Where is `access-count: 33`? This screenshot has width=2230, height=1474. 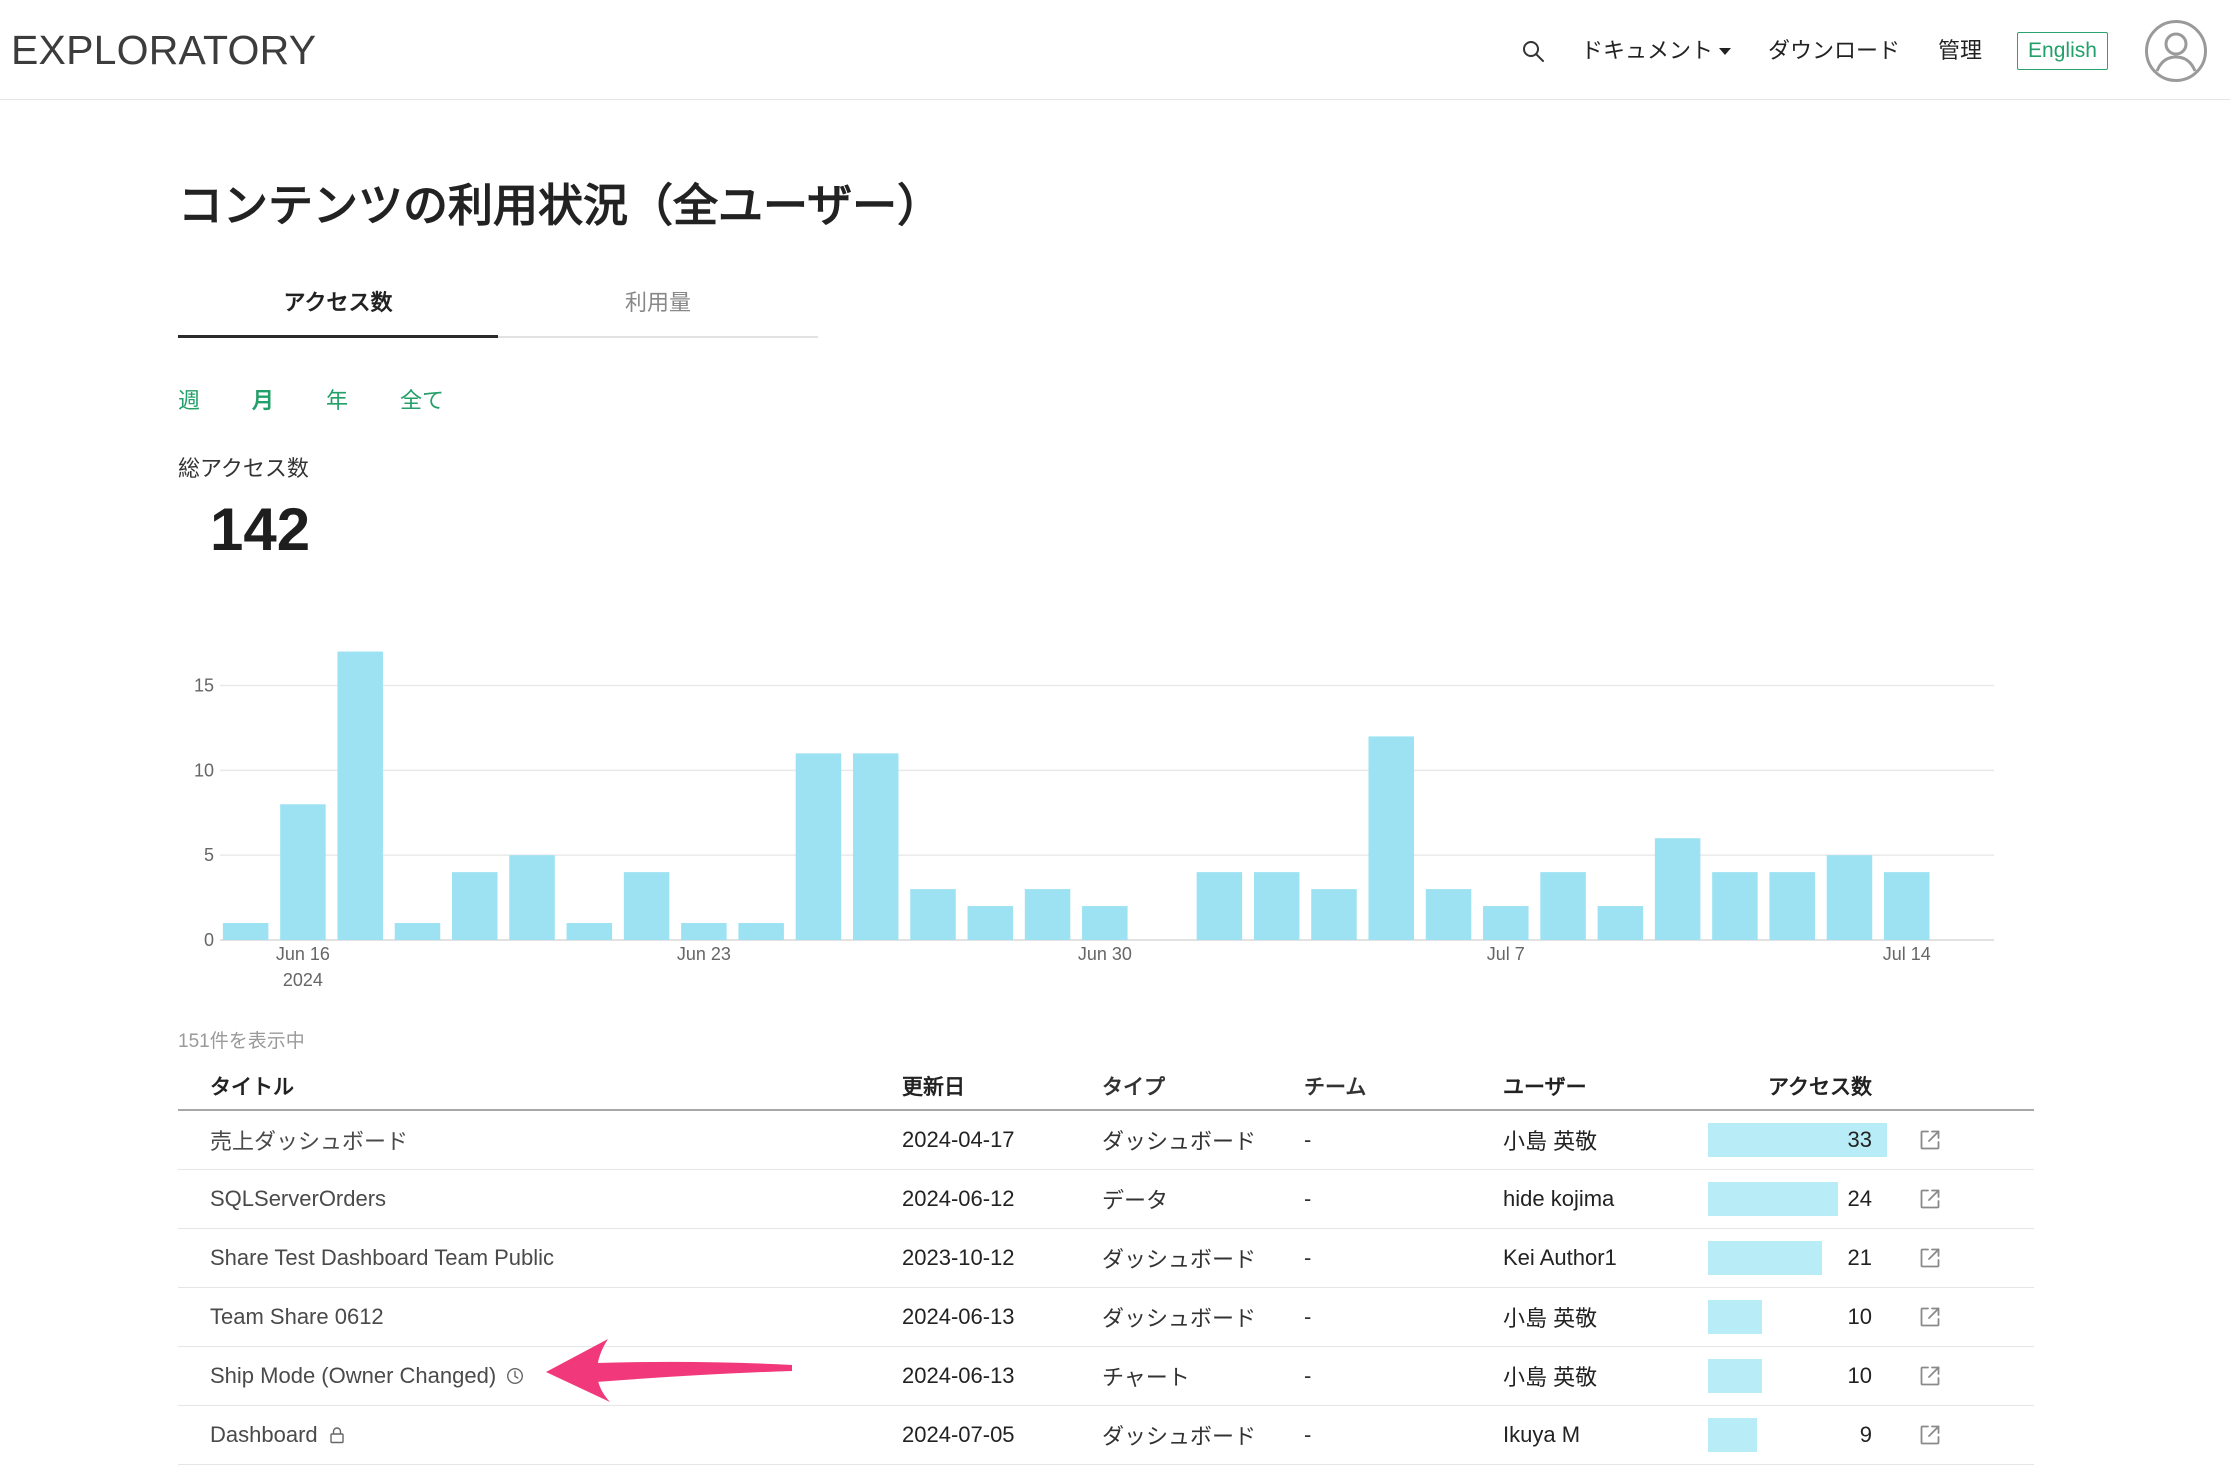
access-count: 33 is located at coordinates (1859, 1139).